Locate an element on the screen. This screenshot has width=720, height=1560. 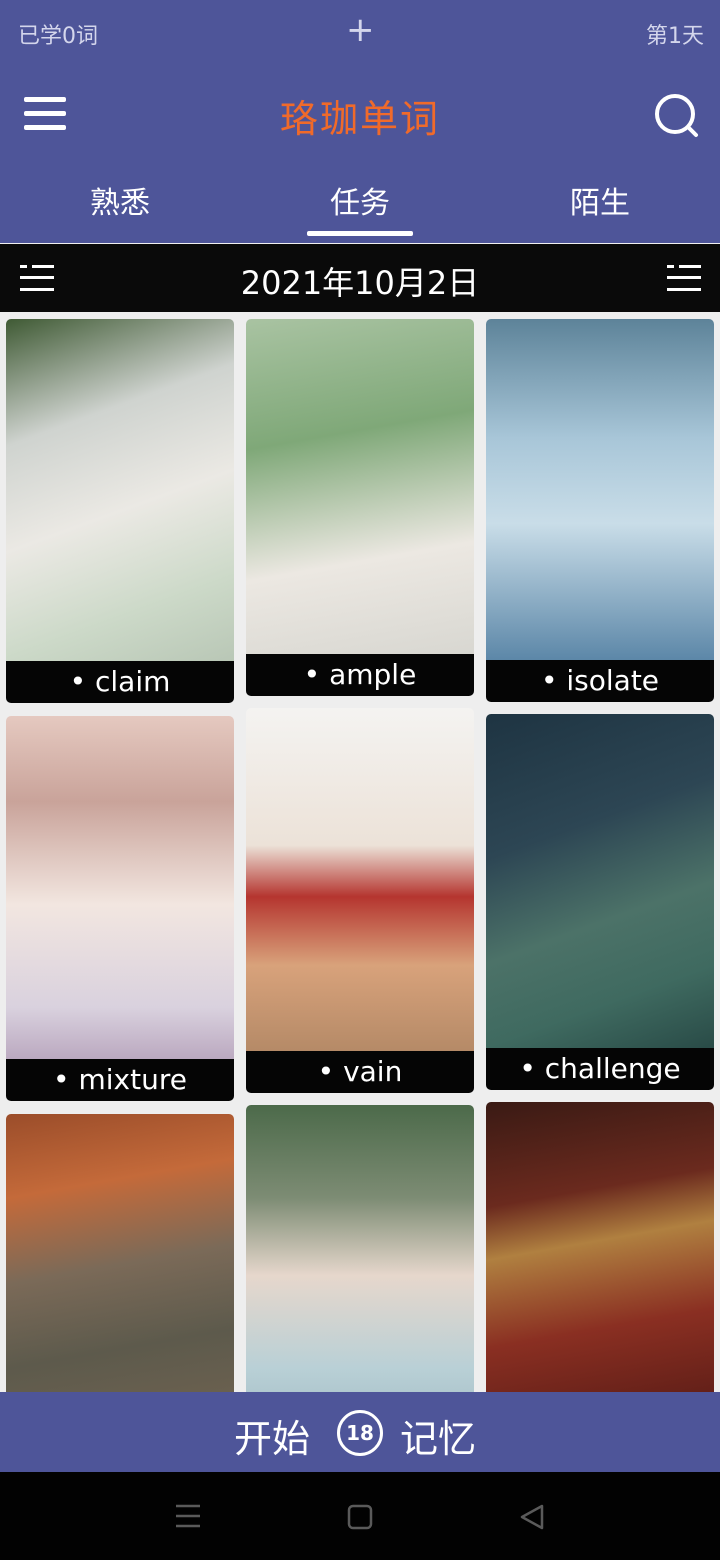
tab-unfamiliar: 陌生 is located at coordinates (600, 203).